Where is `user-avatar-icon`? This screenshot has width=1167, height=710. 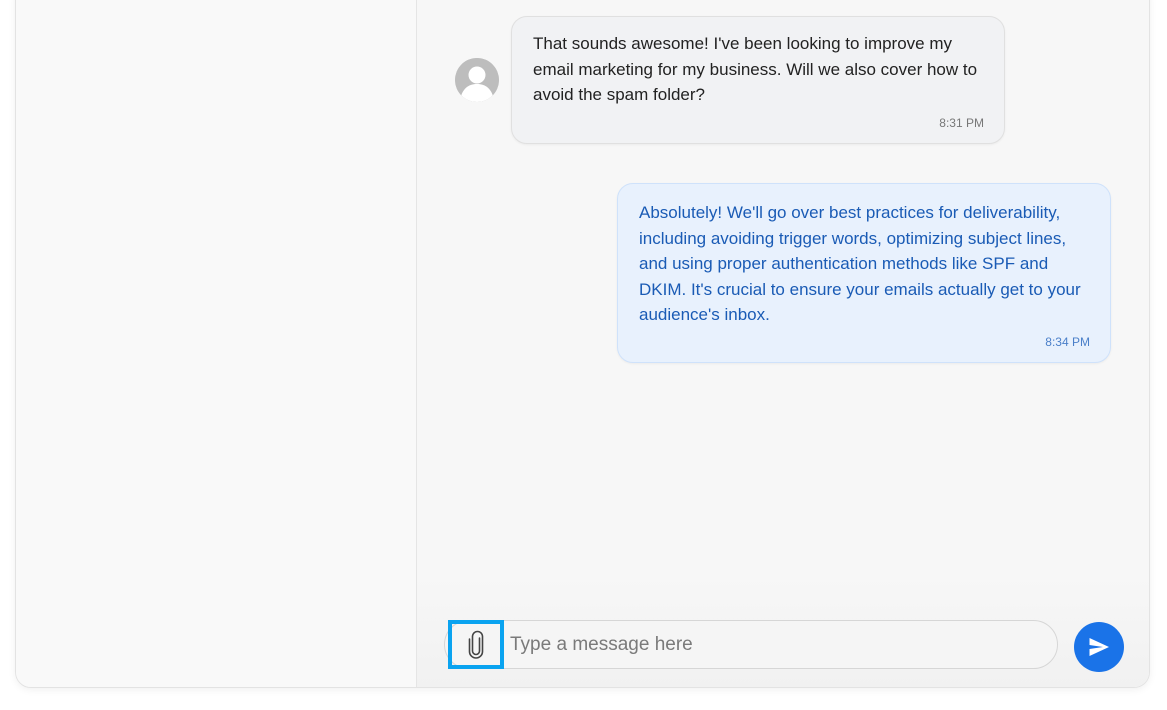 user-avatar-icon is located at coordinates (477, 80).